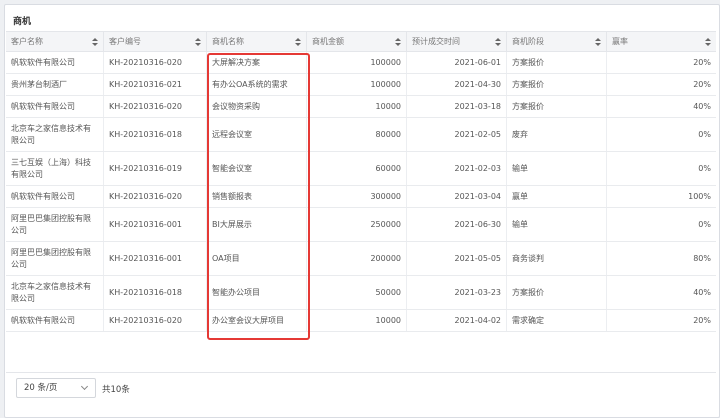 Image resolution: width=720 pixels, height=418 pixels. What do you see at coordinates (457, 84) in the screenshot?
I see `cell-date: 2021-04-30` at bounding box center [457, 84].